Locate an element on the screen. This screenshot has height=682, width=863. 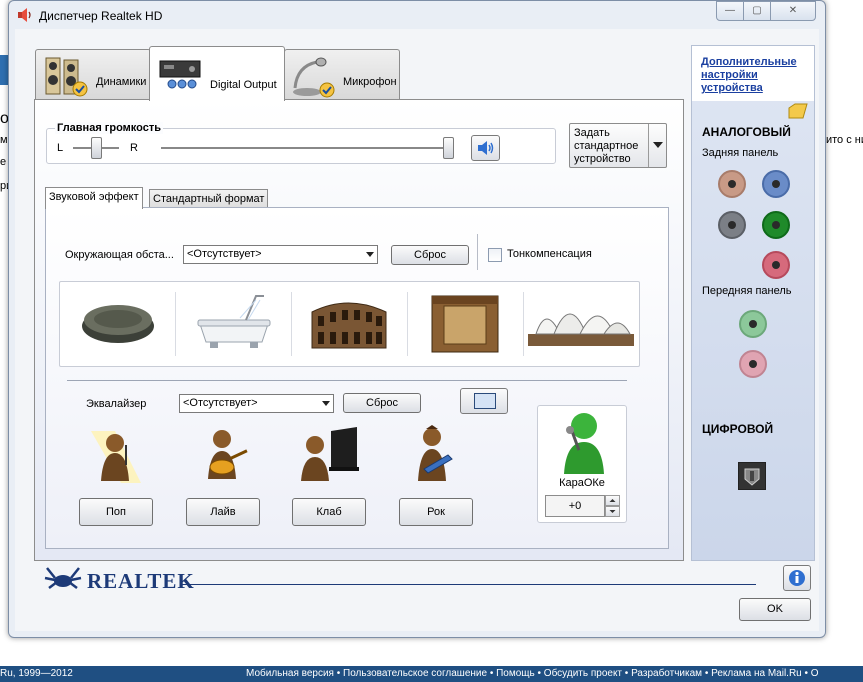
info-icon is located at coordinates (797, 578).